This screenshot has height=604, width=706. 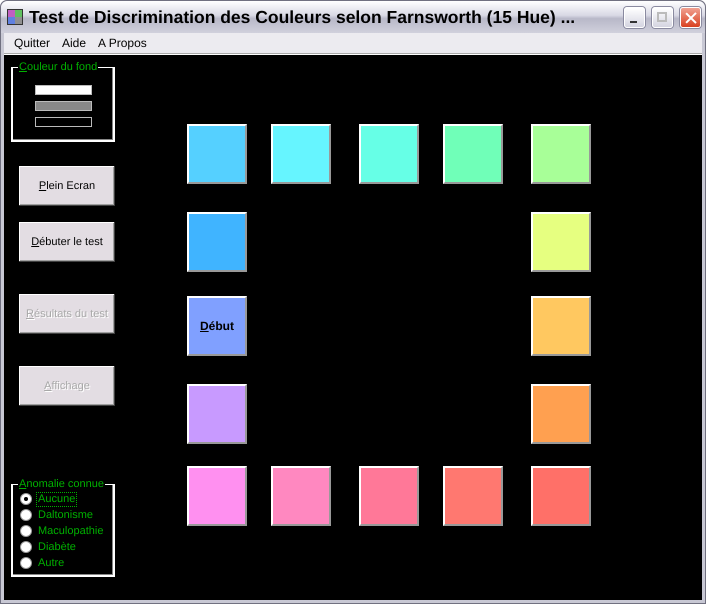 What do you see at coordinates (57, 547) in the screenshot?
I see `radio-label: Diabète` at bounding box center [57, 547].